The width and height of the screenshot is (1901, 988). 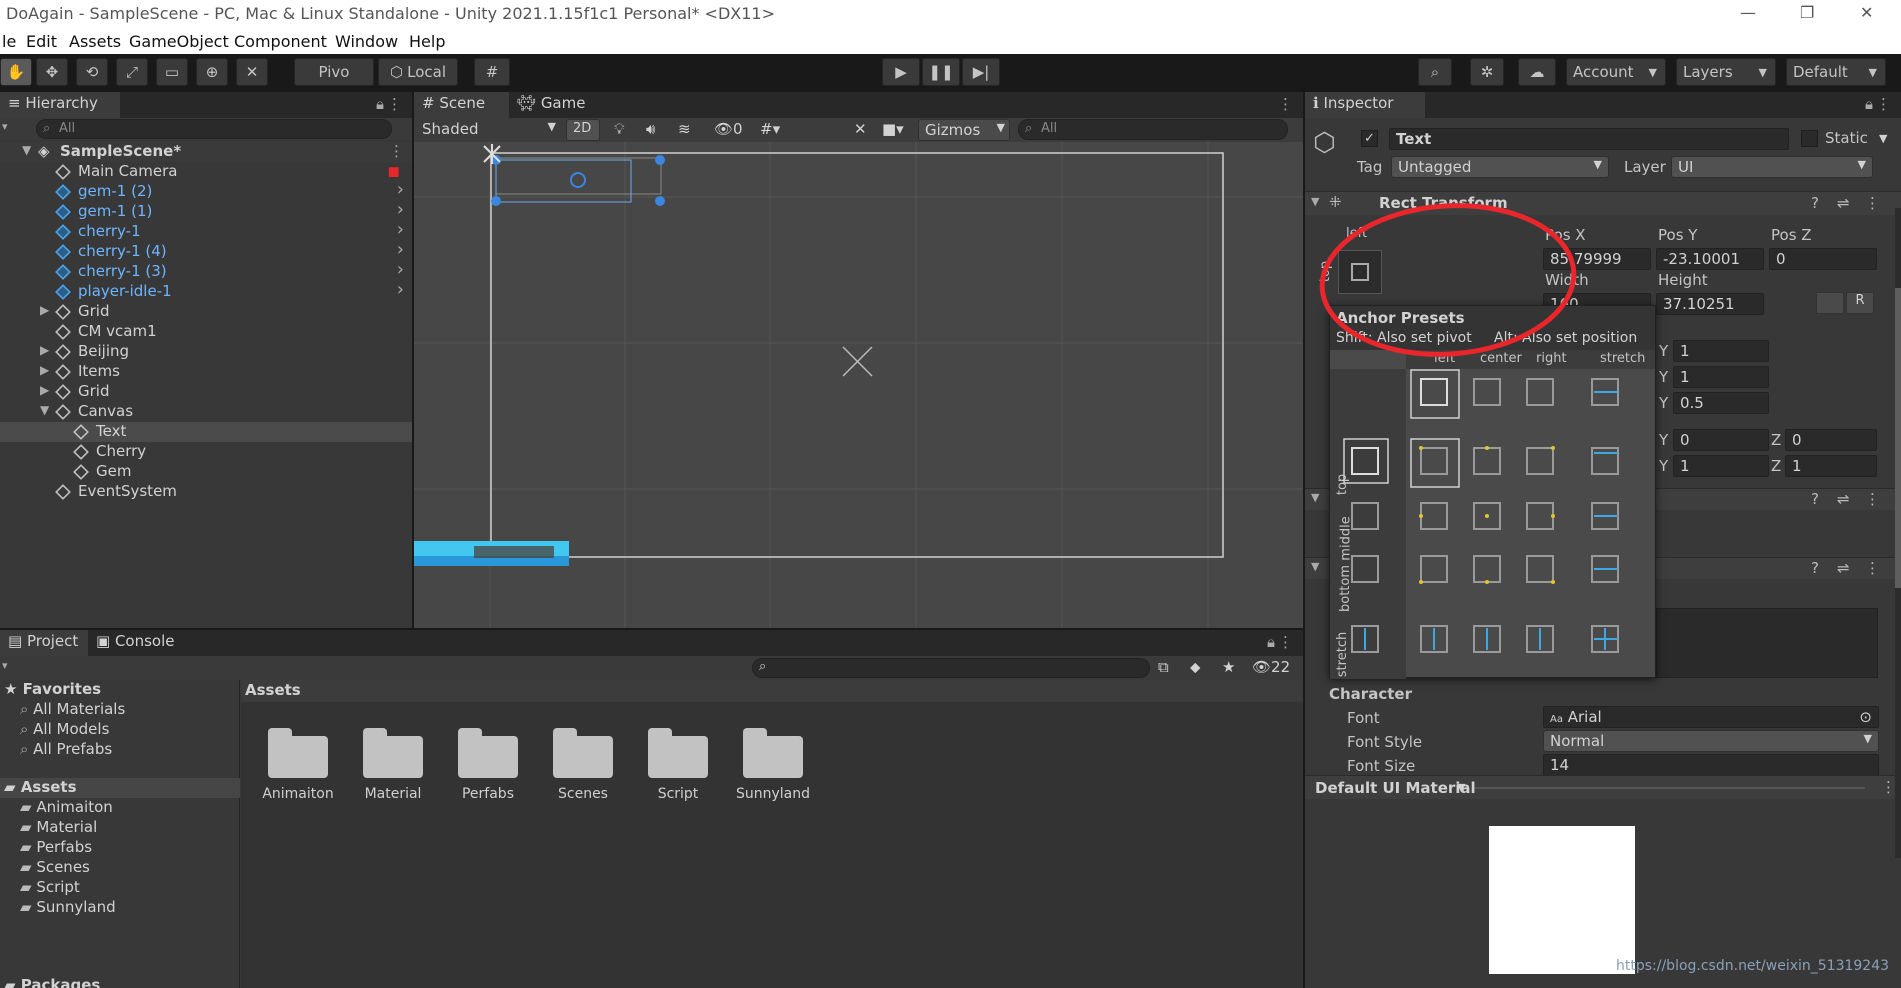 I want to click on local-toggle: ⬡ Local, so click(x=418, y=72).